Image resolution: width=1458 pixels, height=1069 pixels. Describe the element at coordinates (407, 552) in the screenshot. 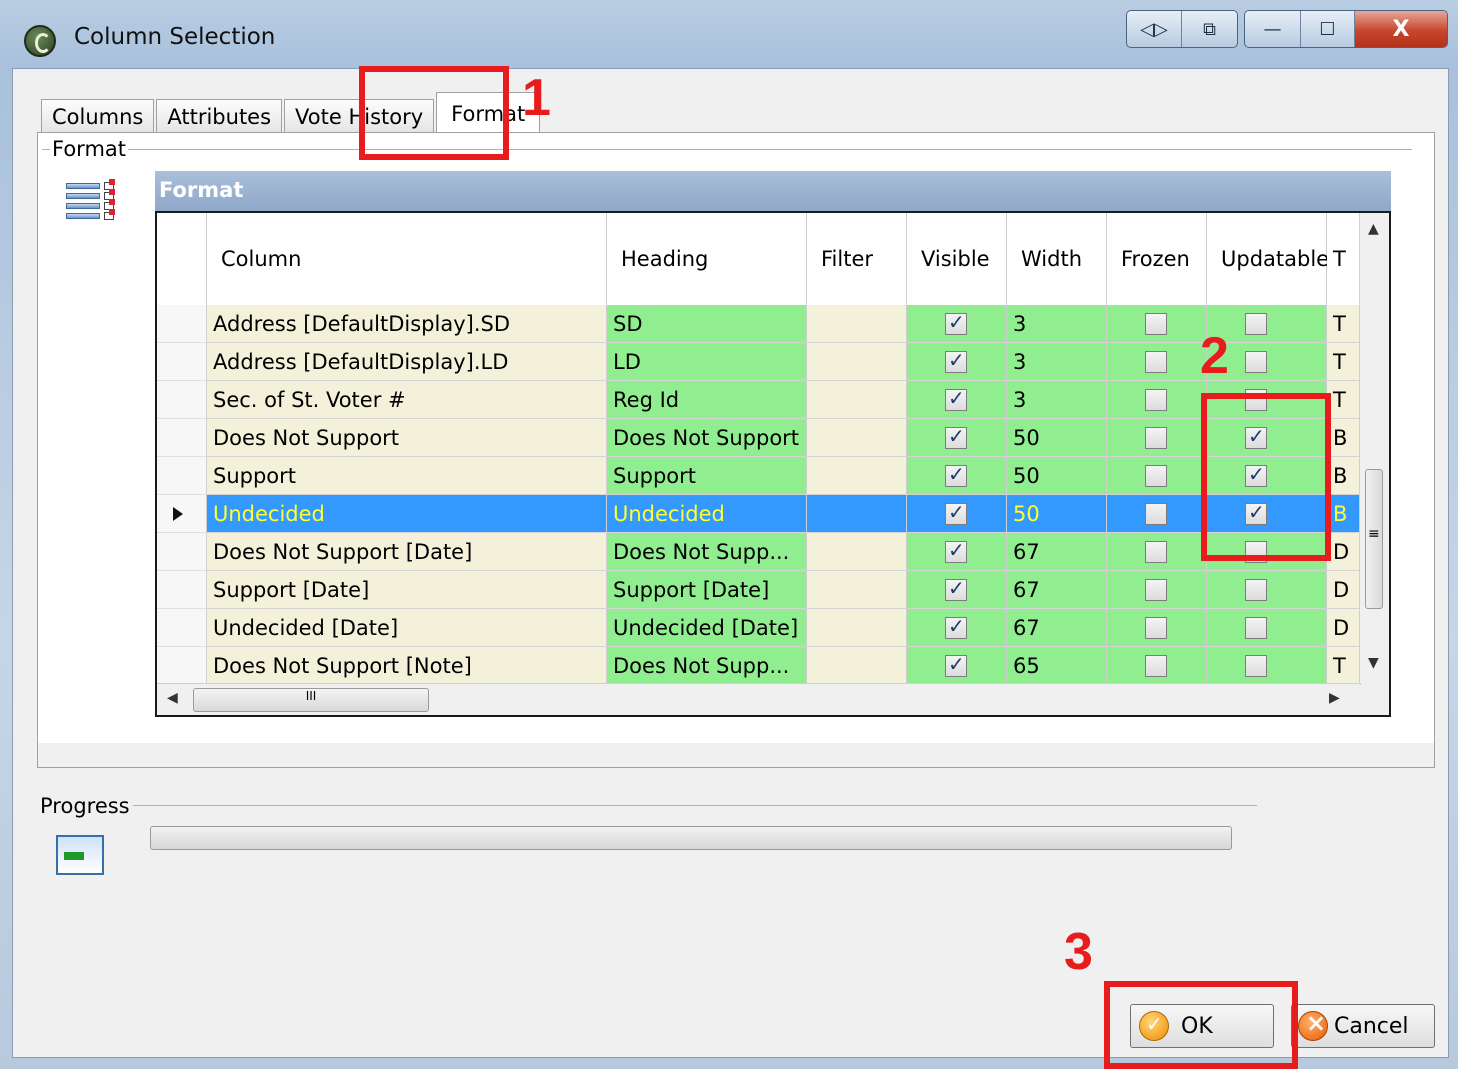

I see `cell-column: Does Not Support [Date]` at that location.